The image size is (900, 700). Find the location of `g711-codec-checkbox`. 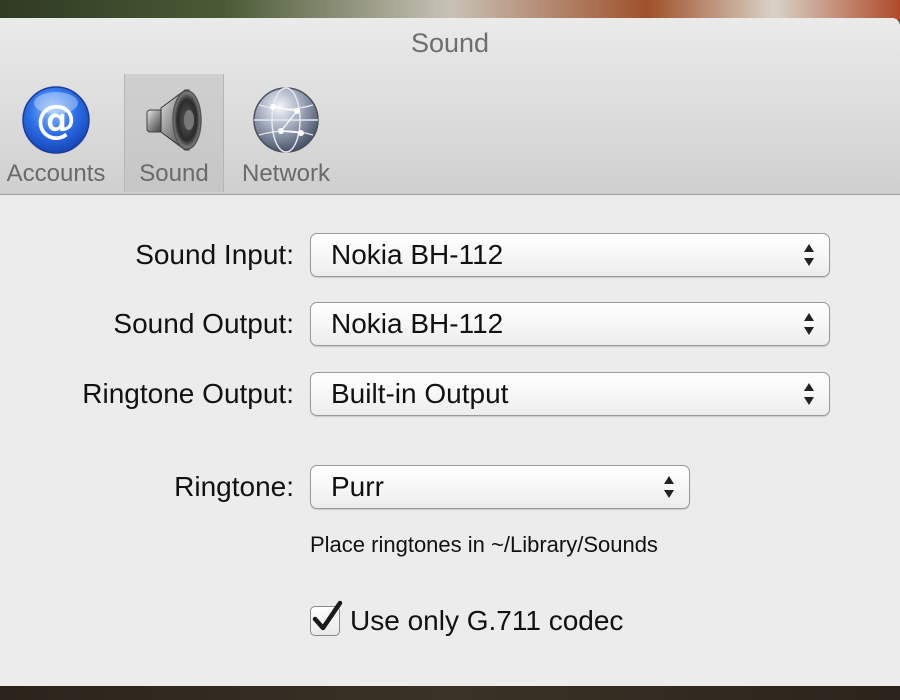

g711-codec-checkbox is located at coordinates (326, 618).